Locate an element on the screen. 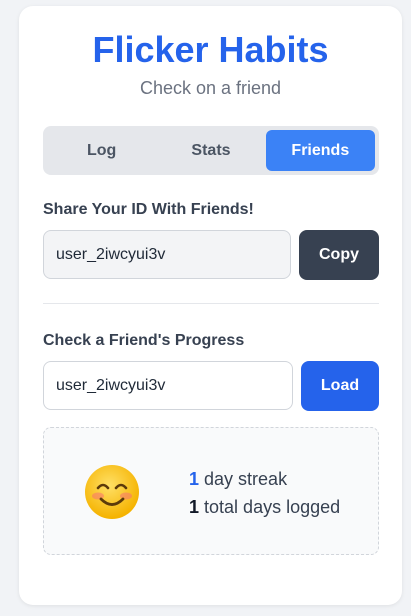 This screenshot has height=616, width=411. tab-log: Log is located at coordinates (101, 150).